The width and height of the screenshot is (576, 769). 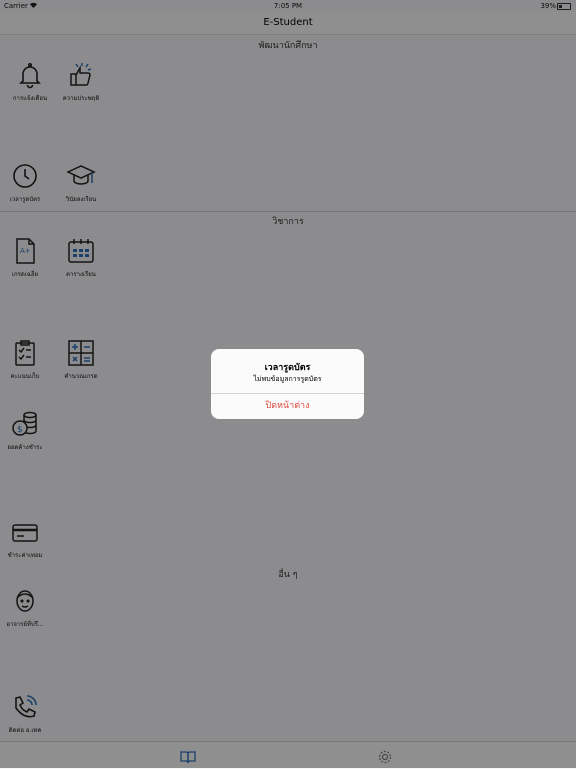 I want to click on alert-message: ไม่พบข้อมูลการรูดบัตร, so click(x=287, y=379).